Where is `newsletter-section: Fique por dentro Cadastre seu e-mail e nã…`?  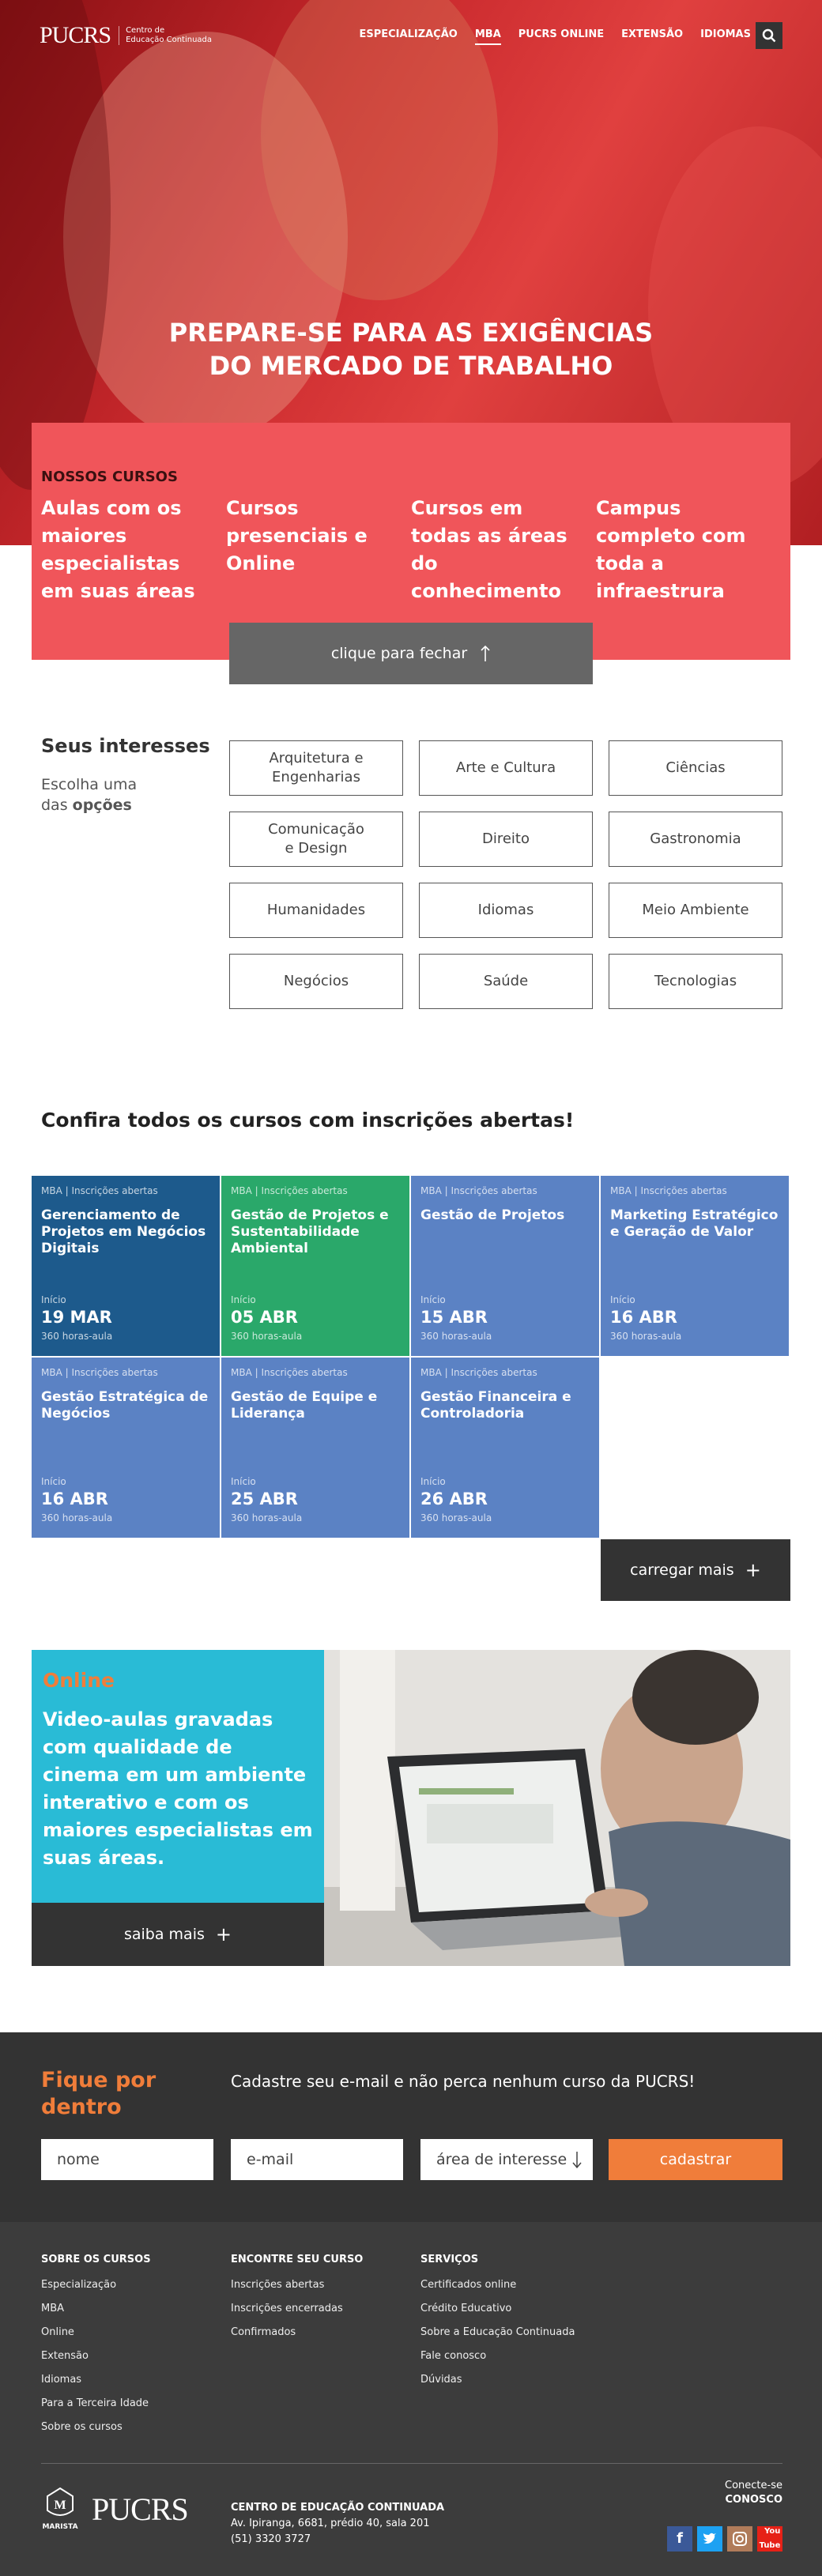 newsletter-section: Fique por dentro Cadastre seu e-mail e nã… is located at coordinates (411, 2127).